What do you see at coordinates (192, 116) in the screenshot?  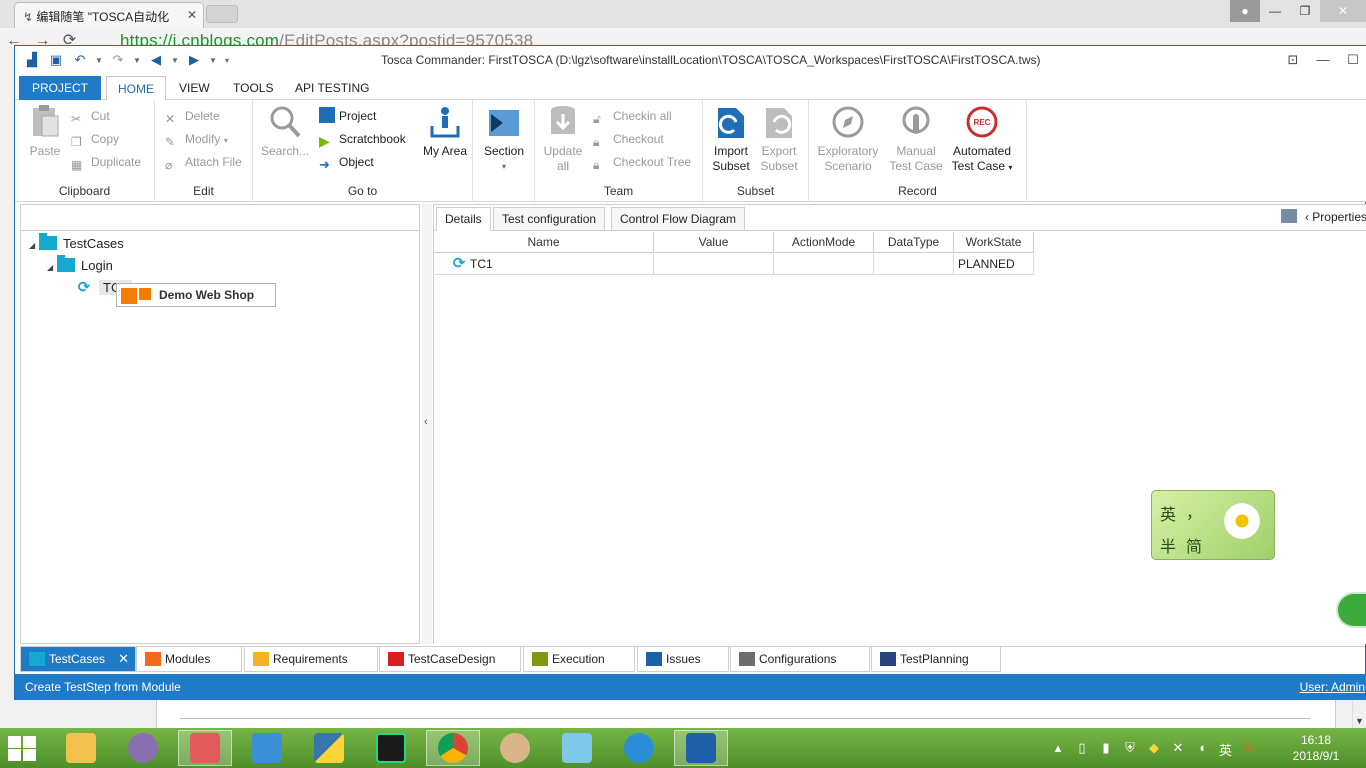 I see `delete-button: ✕ Delete` at bounding box center [192, 116].